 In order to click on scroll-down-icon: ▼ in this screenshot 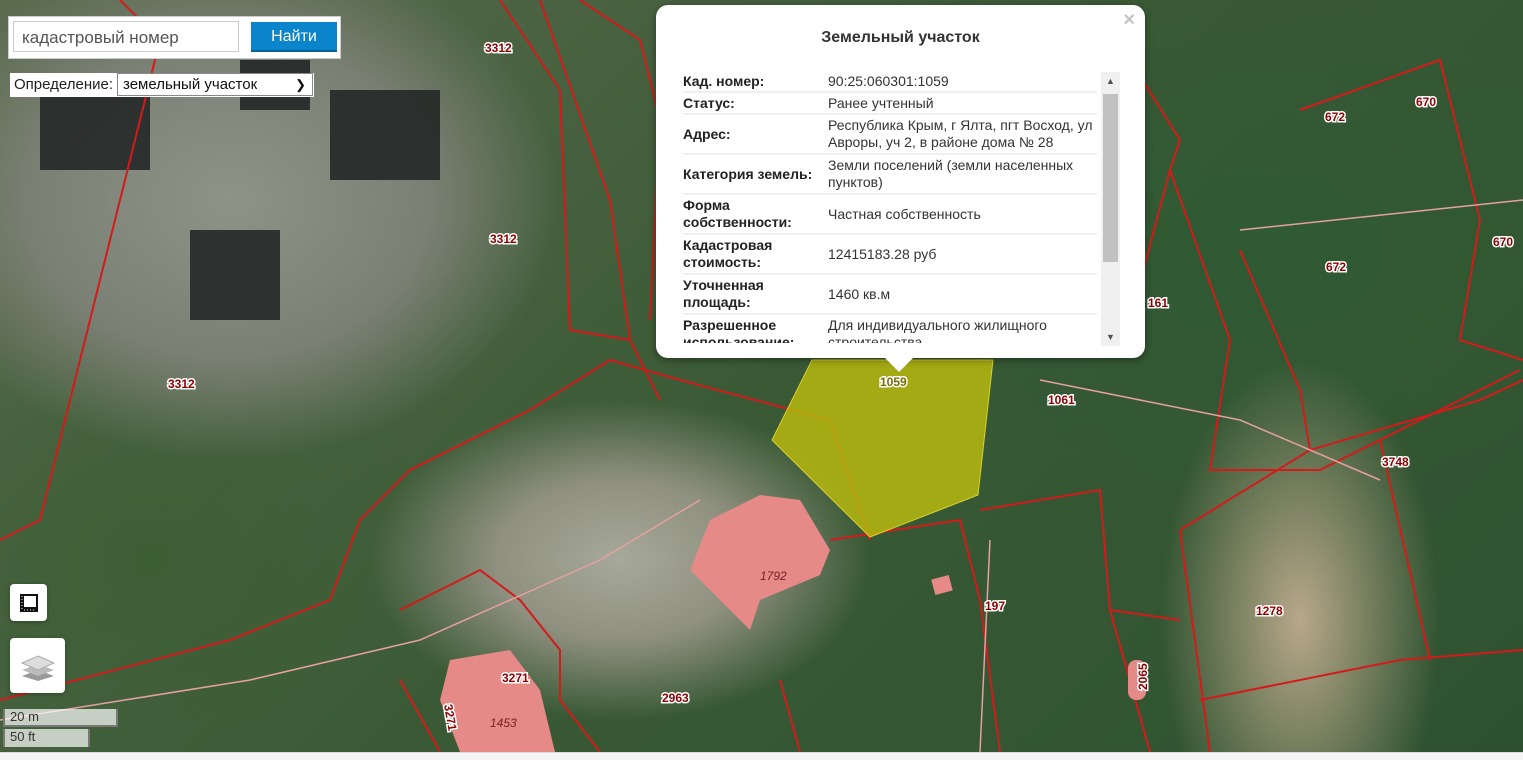, I will do `click(1110, 337)`.